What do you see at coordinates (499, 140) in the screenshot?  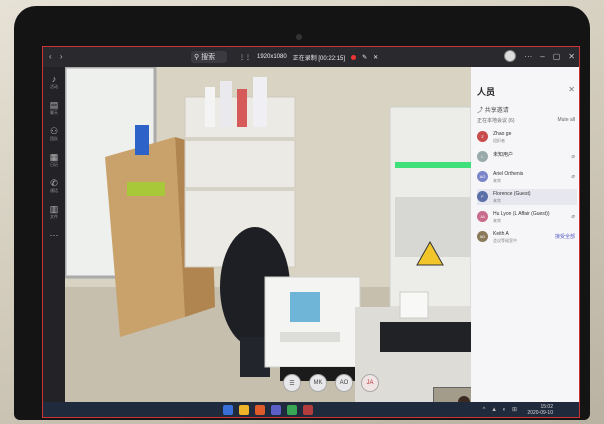 I see `participant-role: 组织者` at bounding box center [499, 140].